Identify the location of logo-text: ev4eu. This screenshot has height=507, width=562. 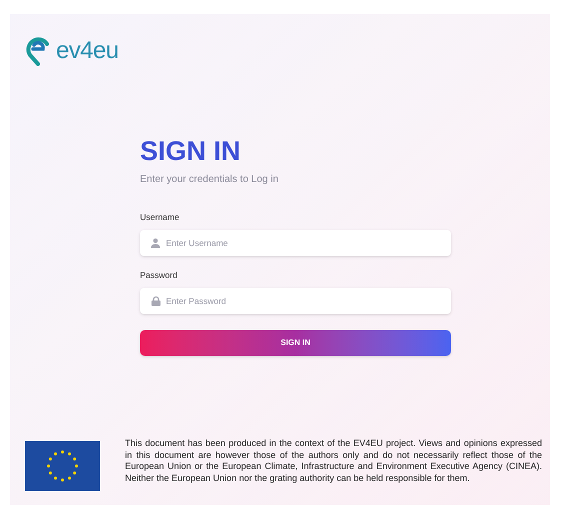
(87, 51).